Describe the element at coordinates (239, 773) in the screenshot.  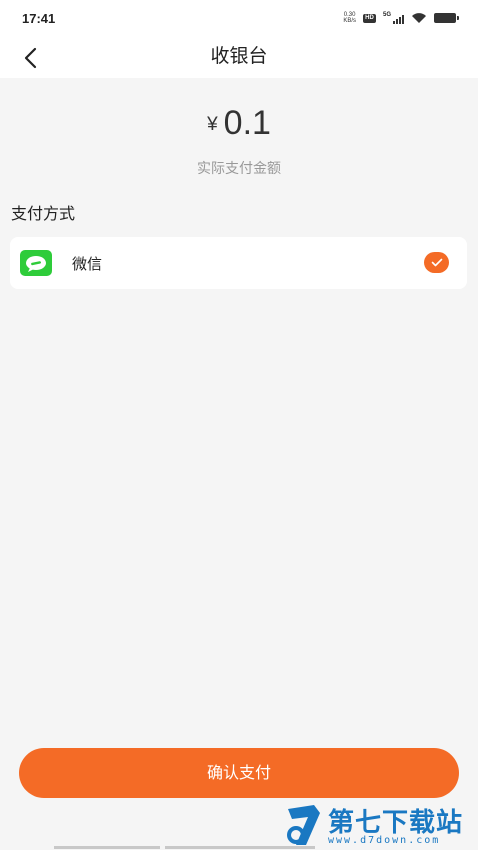
I see `confirm-payment-button: 确认支付` at that location.